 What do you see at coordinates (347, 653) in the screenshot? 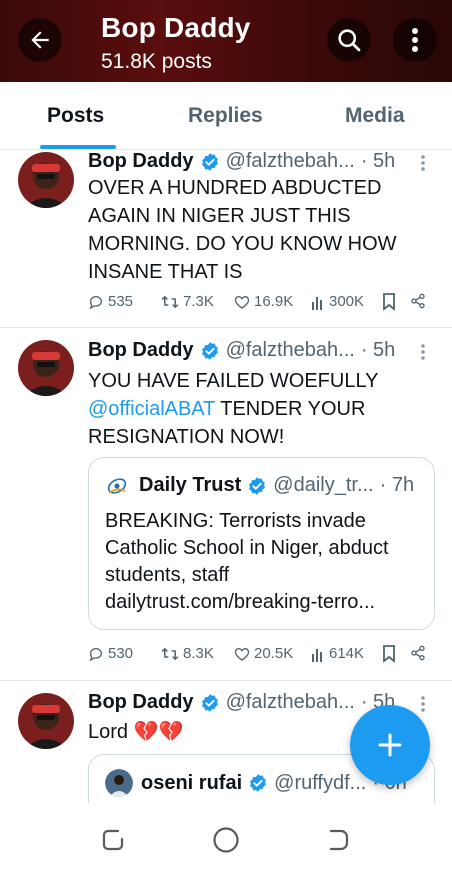
I see `view-count: 614K` at bounding box center [347, 653].